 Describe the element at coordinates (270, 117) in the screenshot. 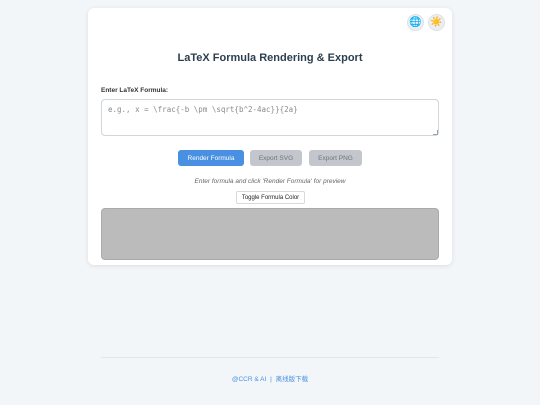

I see `formula-input` at that location.